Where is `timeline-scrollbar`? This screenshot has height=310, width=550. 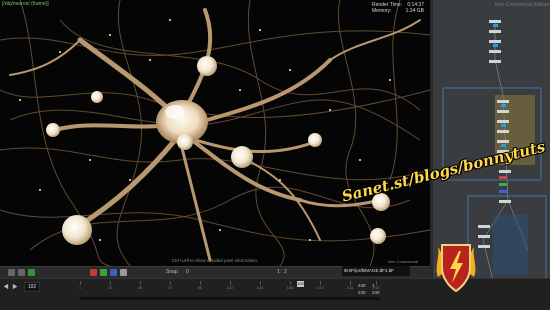 timeline-scrollbar is located at coordinates (230, 298).